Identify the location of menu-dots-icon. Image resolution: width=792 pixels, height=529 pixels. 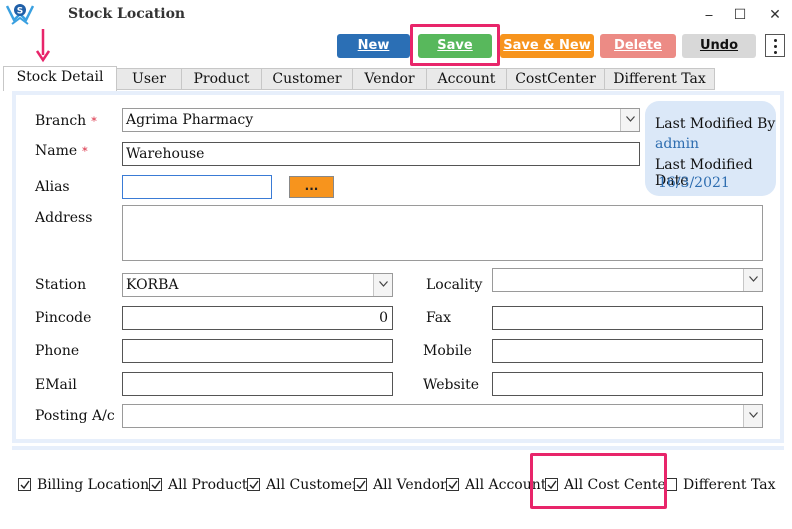
(775, 45).